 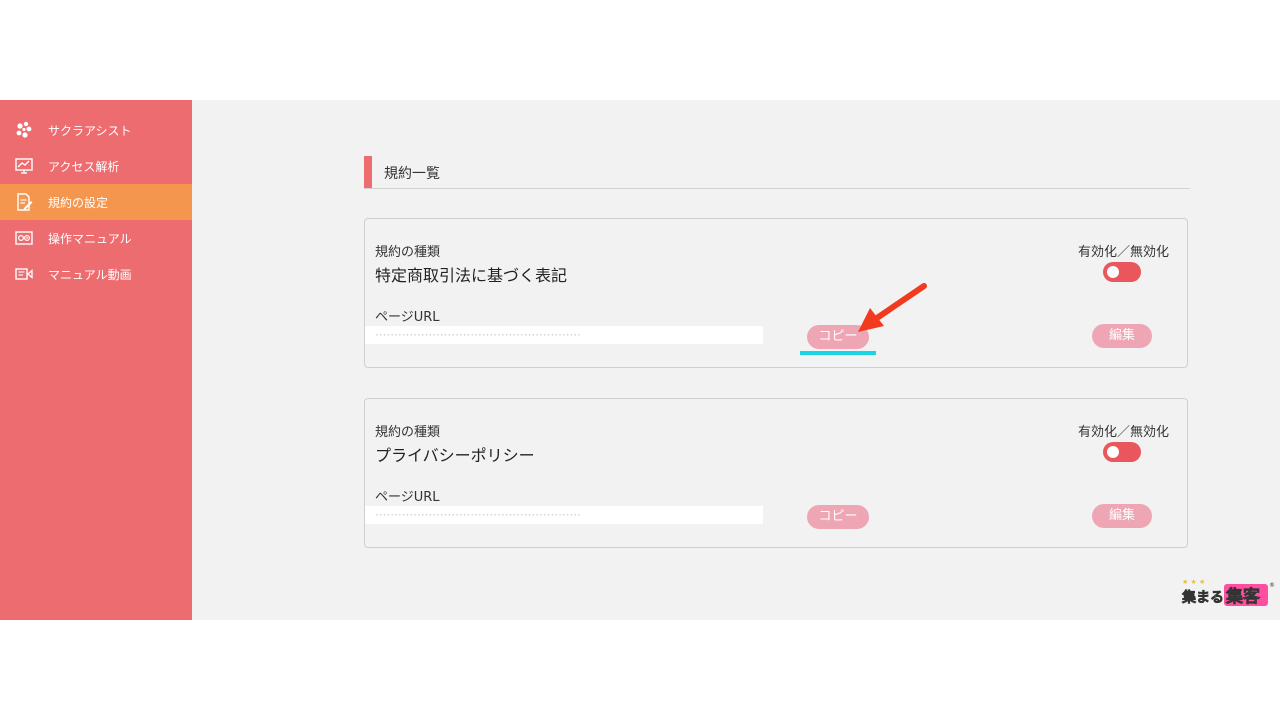 What do you see at coordinates (412, 174) in the screenshot?
I see `page-title: 規約一覧` at bounding box center [412, 174].